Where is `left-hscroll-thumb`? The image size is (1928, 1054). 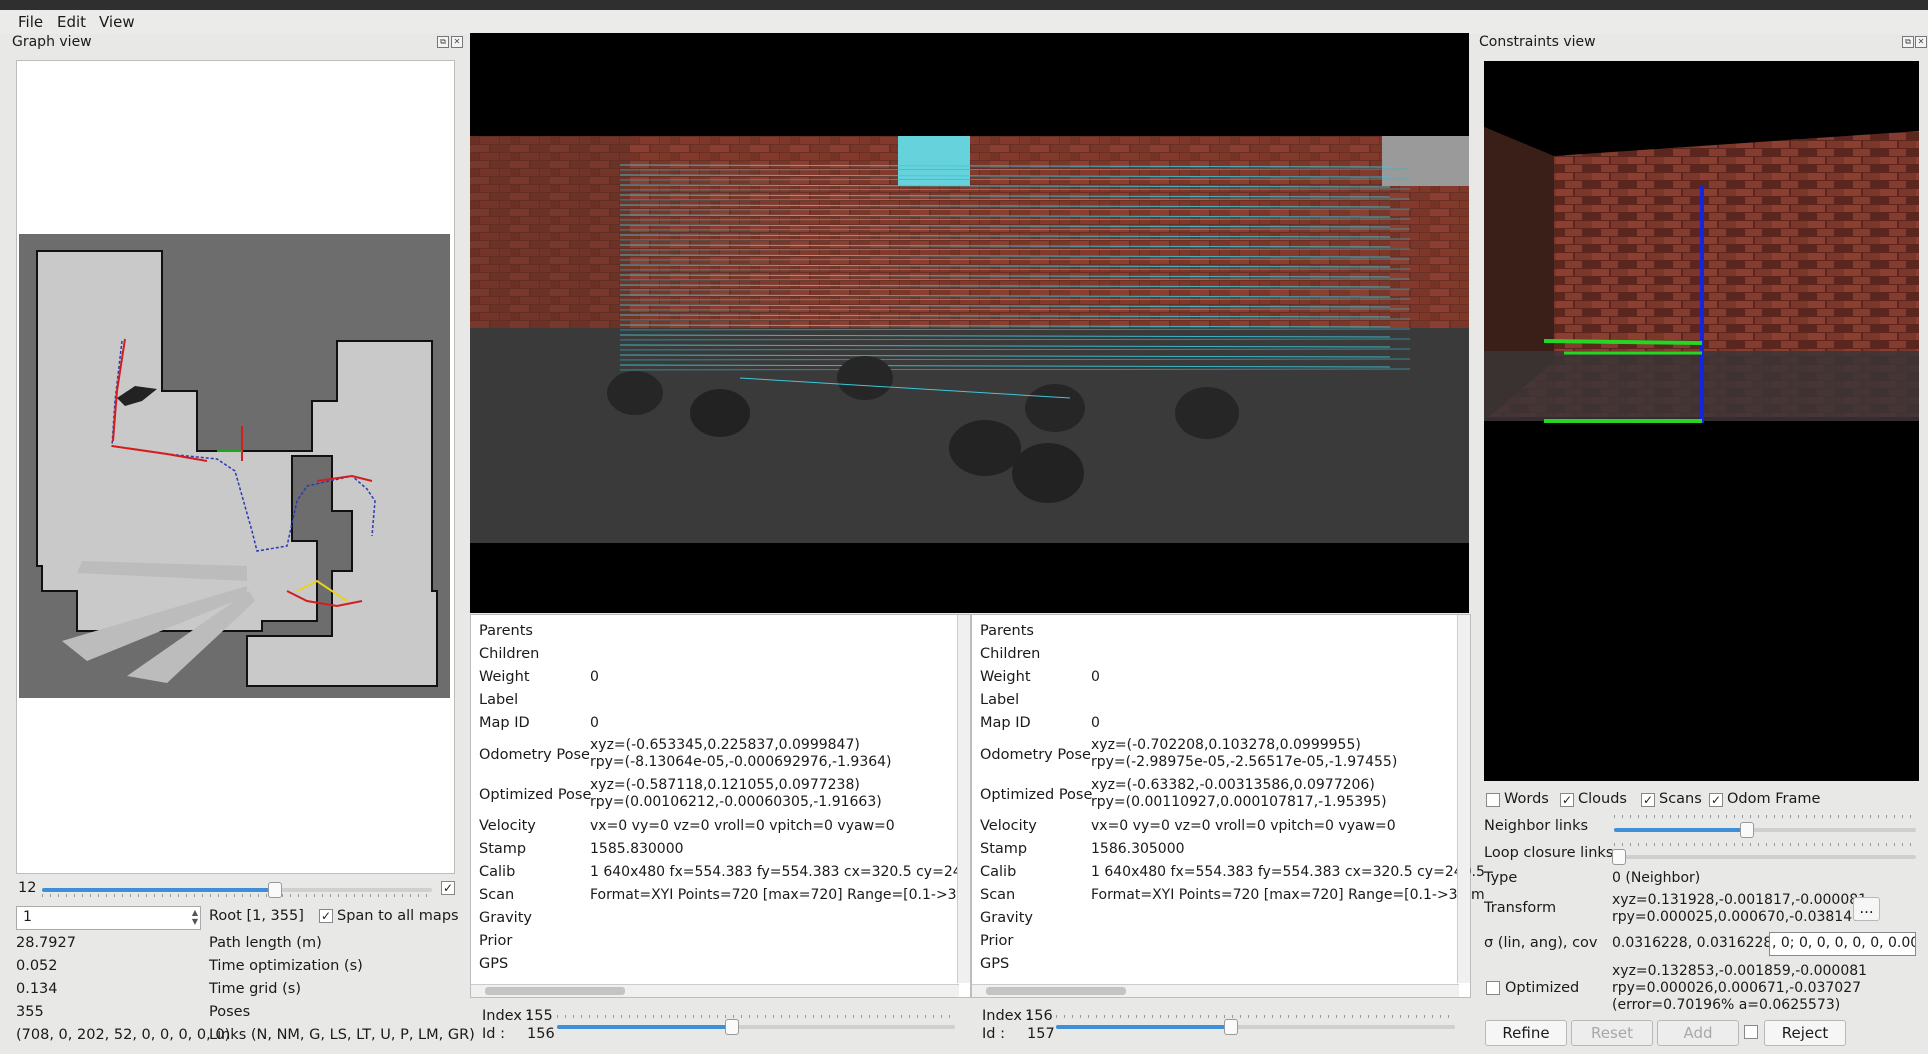 left-hscroll-thumb is located at coordinates (555, 991).